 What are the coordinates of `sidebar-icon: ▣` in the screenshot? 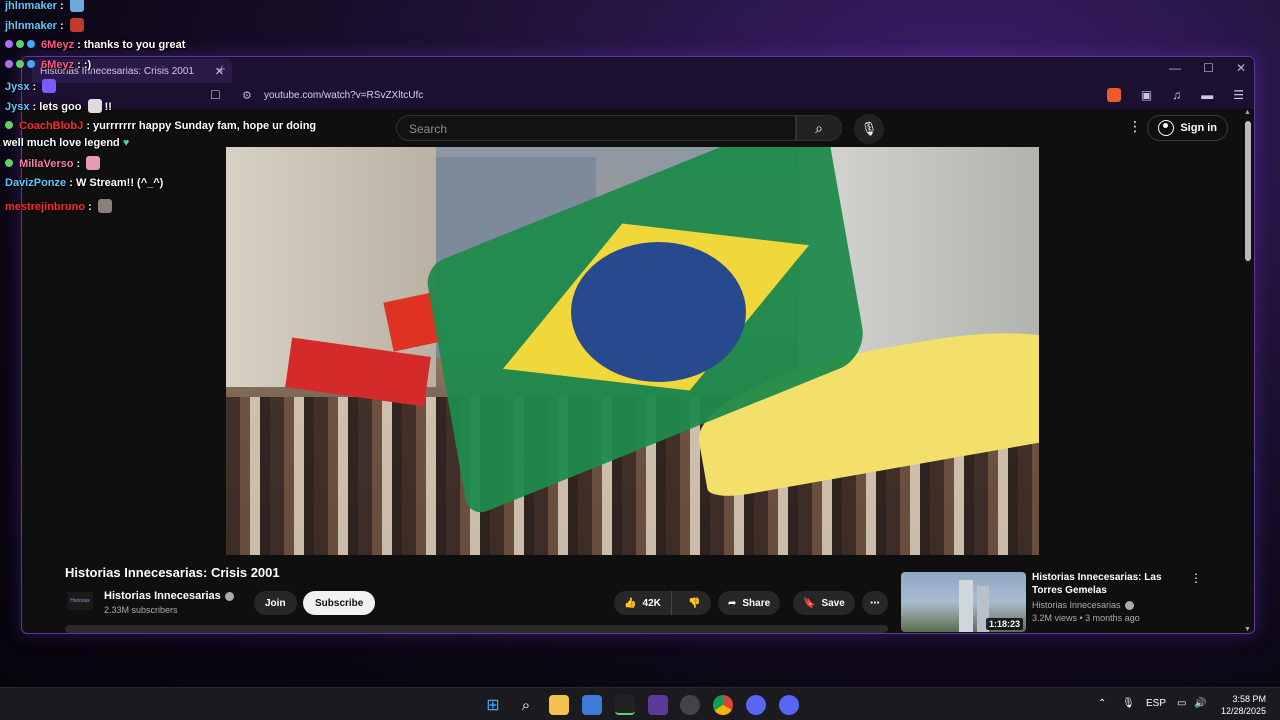 It's located at (1146, 95).